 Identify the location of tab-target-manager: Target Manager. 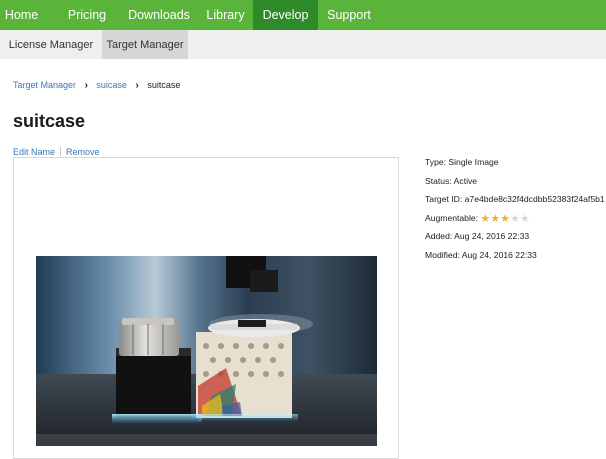
(145, 44).